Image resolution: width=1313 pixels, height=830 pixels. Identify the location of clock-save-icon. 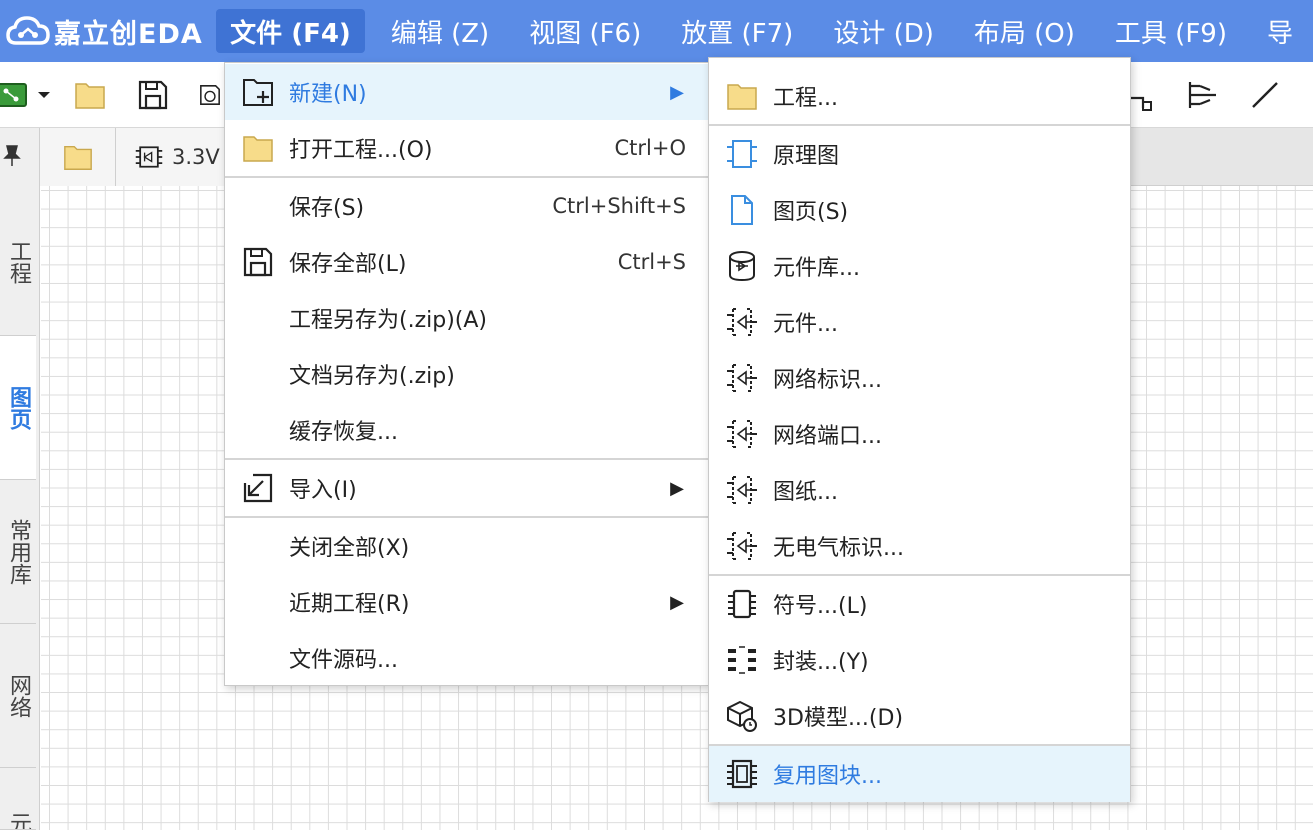
(210, 95).